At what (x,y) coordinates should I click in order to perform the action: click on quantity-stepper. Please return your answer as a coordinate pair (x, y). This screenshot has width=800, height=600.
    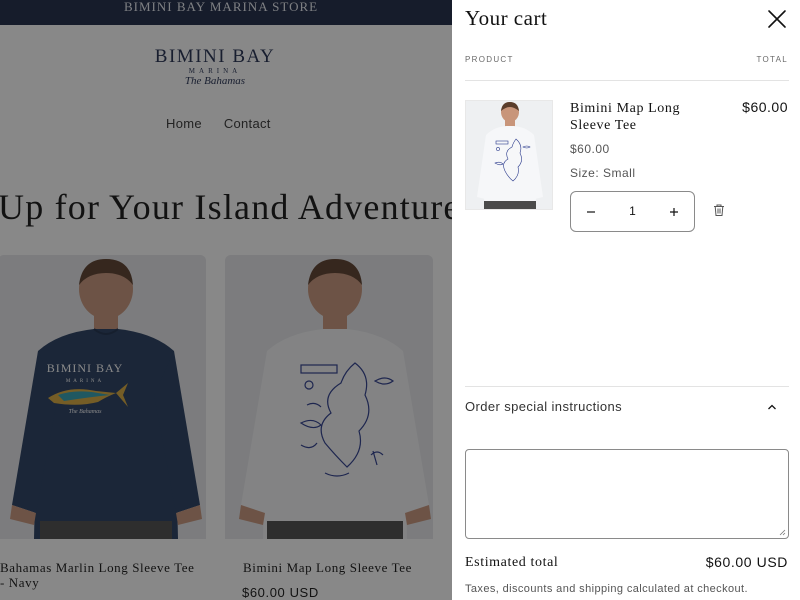
    Looking at the image, I should click on (632, 211).